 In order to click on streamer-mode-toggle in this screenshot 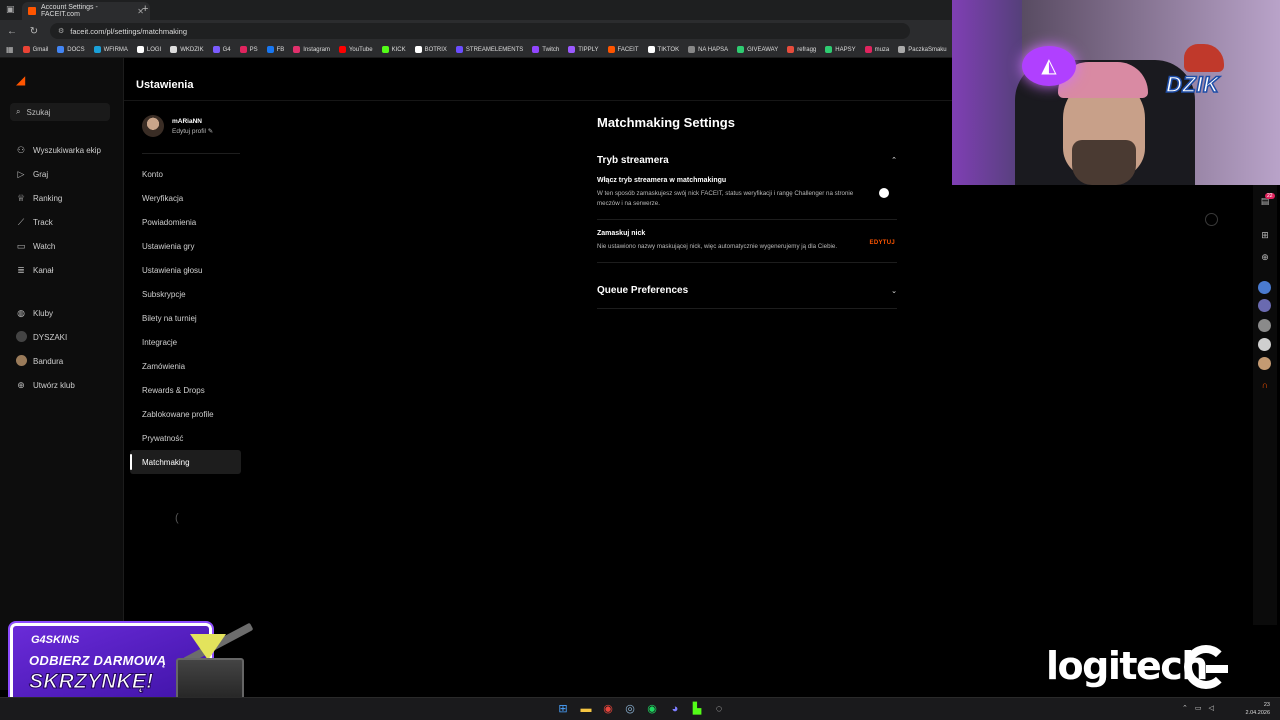, I will do `click(884, 193)`.